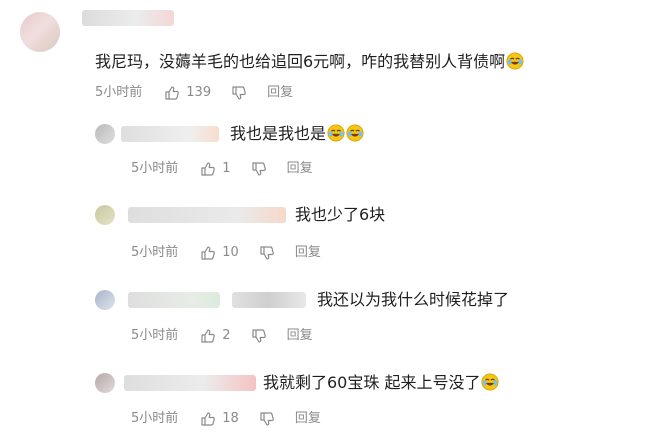 The image size is (652, 438). What do you see at coordinates (372, 382) in the screenshot?
I see `reply-text-content: 我就剩了60宝珠 起来上号没了` at bounding box center [372, 382].